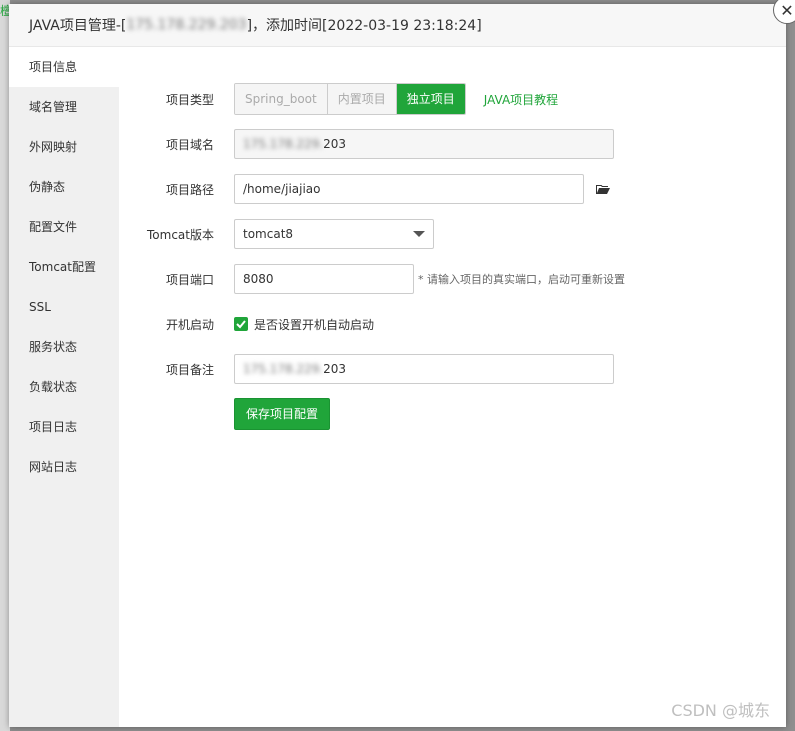 The height and width of the screenshot is (731, 795). I want to click on project-type-row: 项目类型 Spring_boot 内置项目 独立项目 JAVA项目教程, so click(338, 99).